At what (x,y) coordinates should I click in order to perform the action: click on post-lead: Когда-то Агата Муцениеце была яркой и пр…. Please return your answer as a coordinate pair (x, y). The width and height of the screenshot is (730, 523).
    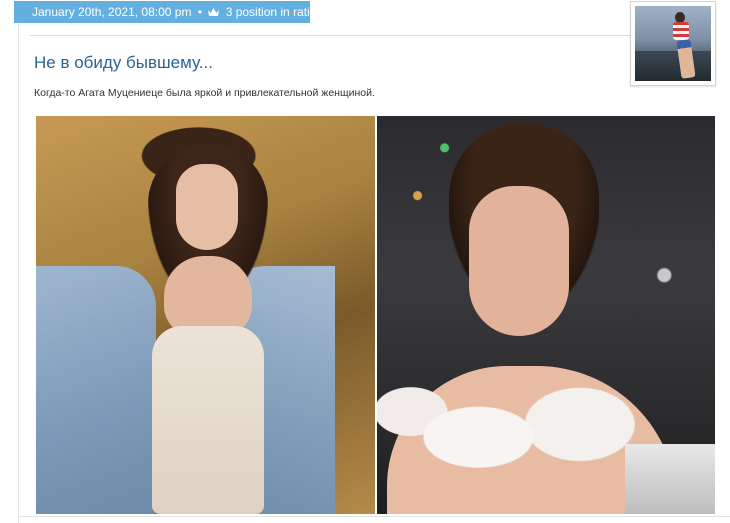
    Looking at the image, I should click on (204, 93).